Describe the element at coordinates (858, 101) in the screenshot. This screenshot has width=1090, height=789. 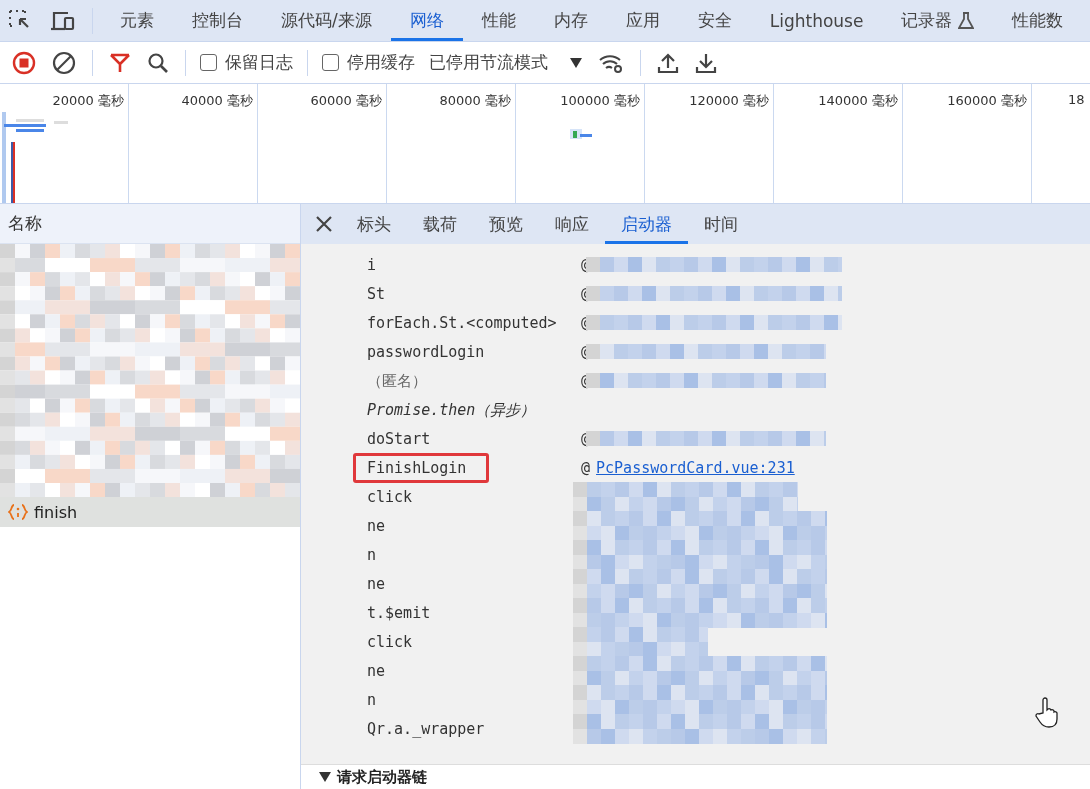
I see `timeline-tick: 140000 毫秒` at that location.